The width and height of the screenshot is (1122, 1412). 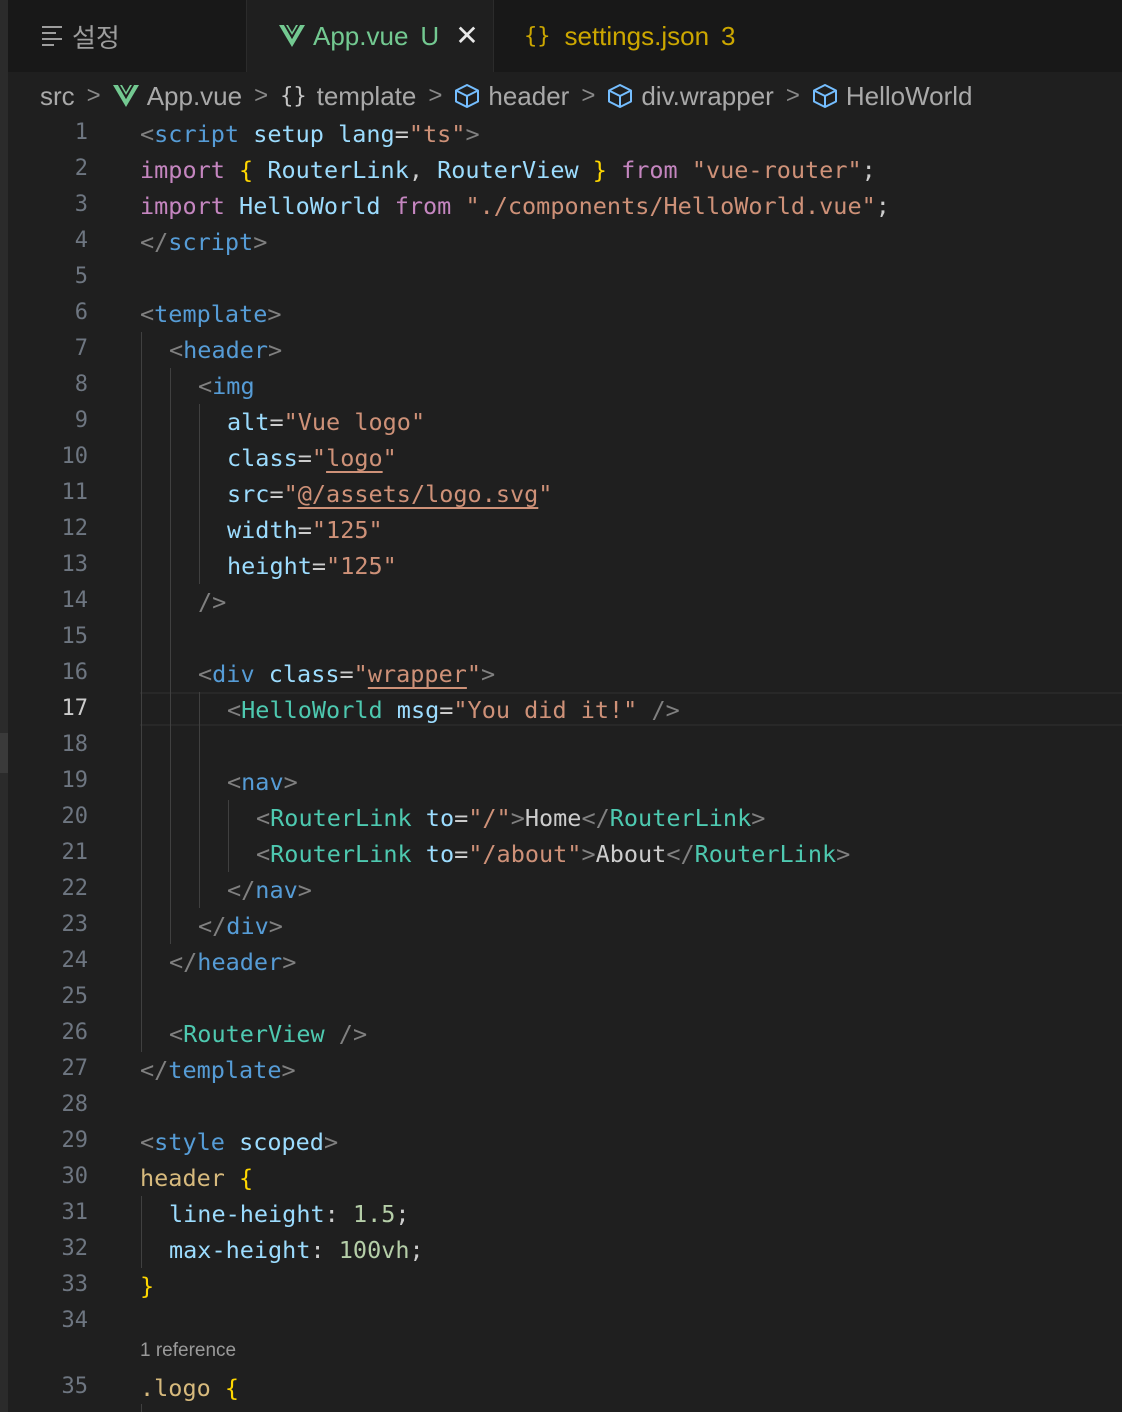 What do you see at coordinates (347, 674) in the screenshot?
I see `code-line-16: <div class="wrapper">` at bounding box center [347, 674].